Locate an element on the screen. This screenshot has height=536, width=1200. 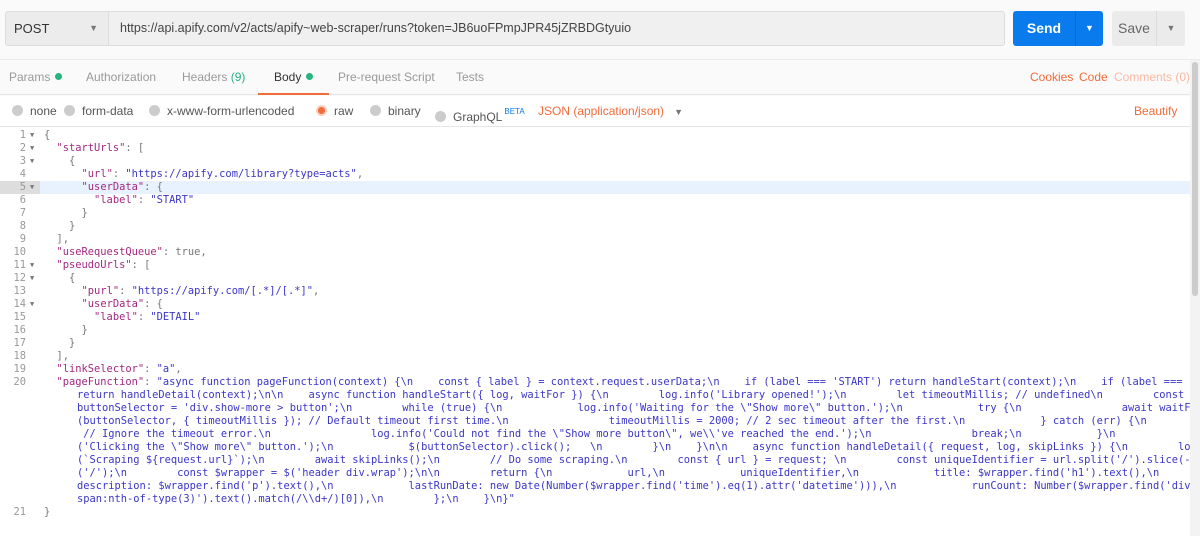
line-number: 8 is located at coordinates (22, 226).